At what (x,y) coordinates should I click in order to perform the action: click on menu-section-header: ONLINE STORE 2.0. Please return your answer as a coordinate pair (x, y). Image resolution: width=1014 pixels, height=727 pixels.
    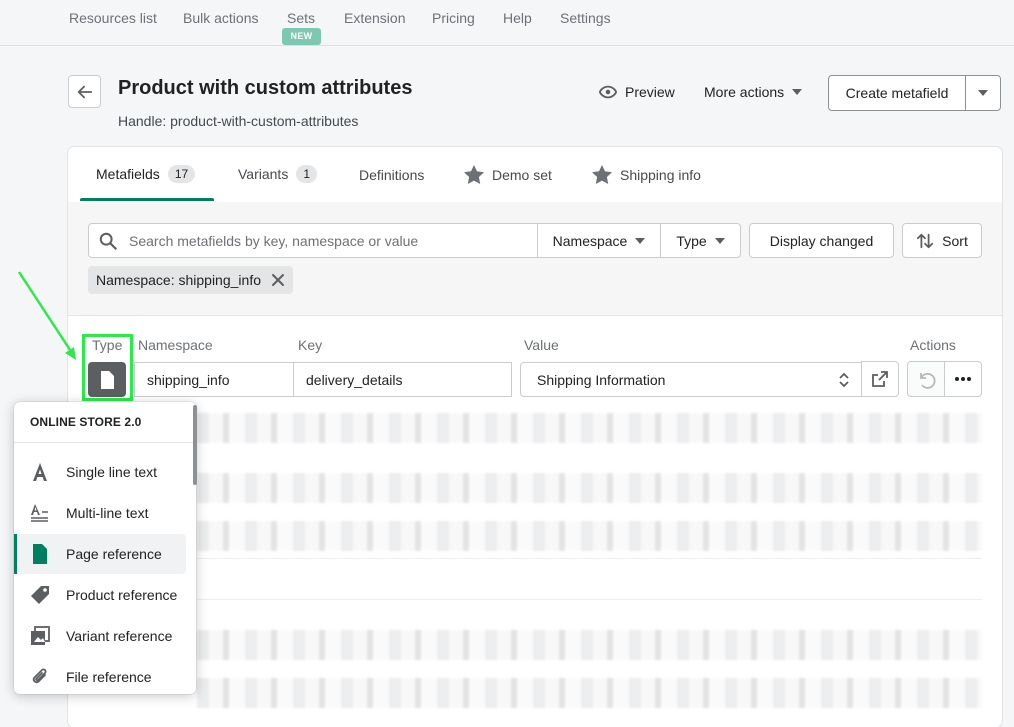
    Looking at the image, I should click on (86, 422).